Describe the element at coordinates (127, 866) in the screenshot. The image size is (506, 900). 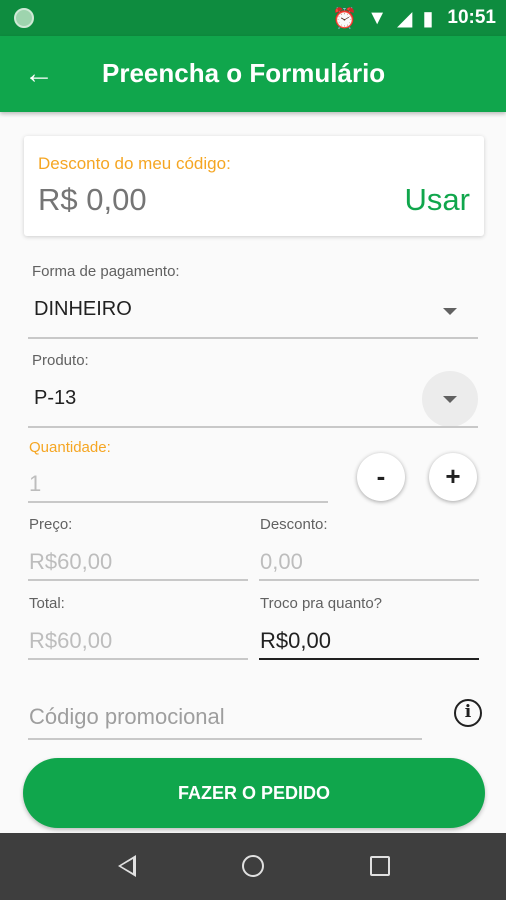
I see `nav-back-icon` at that location.